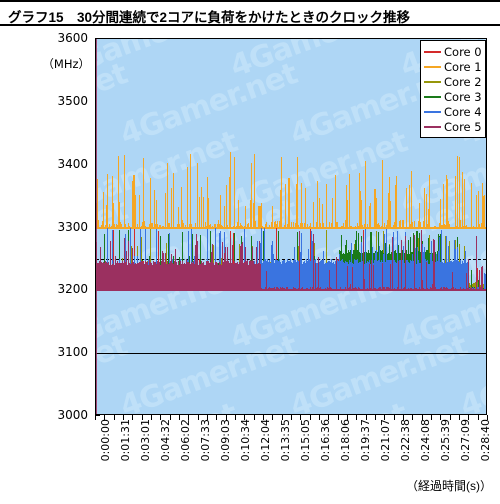 The height and width of the screenshot is (504, 500). I want to click on legend-item-core-4: Core 4, so click(453, 111).